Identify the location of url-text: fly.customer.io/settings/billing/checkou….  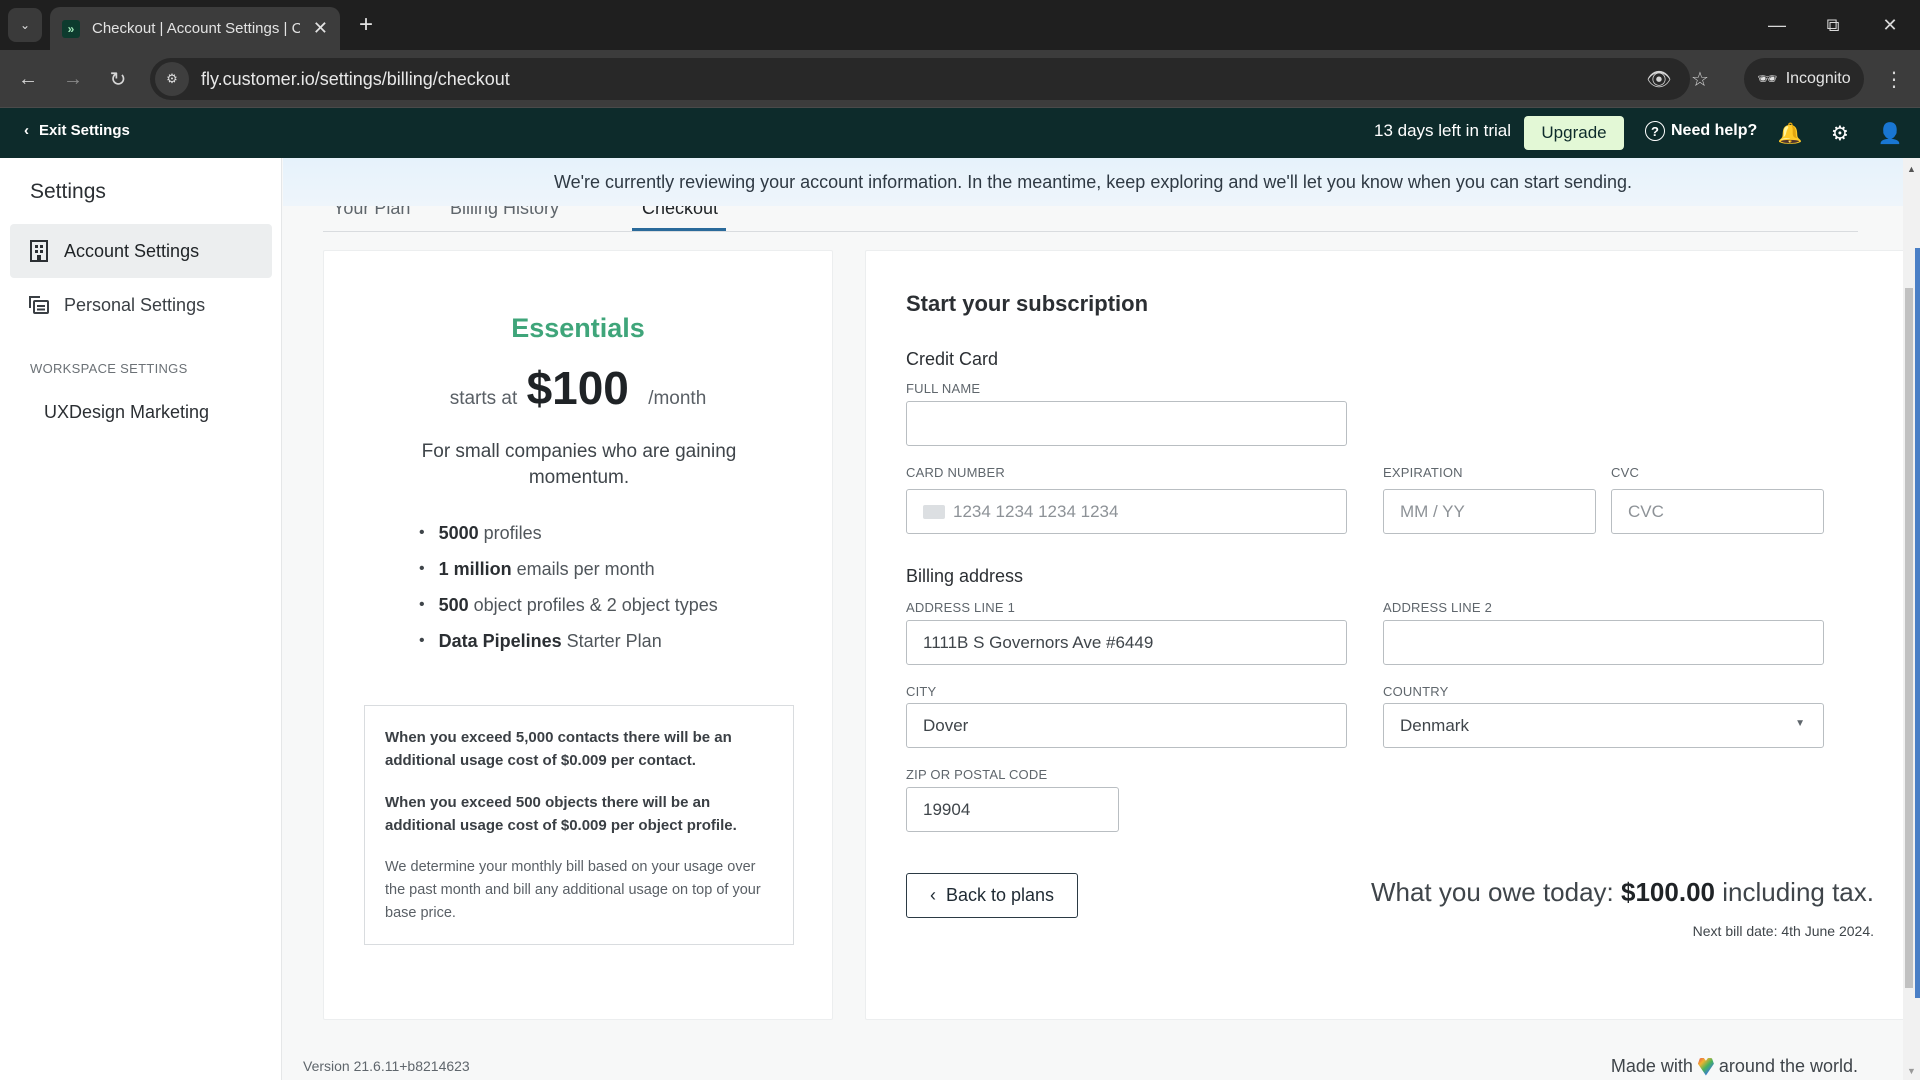
(355, 79).